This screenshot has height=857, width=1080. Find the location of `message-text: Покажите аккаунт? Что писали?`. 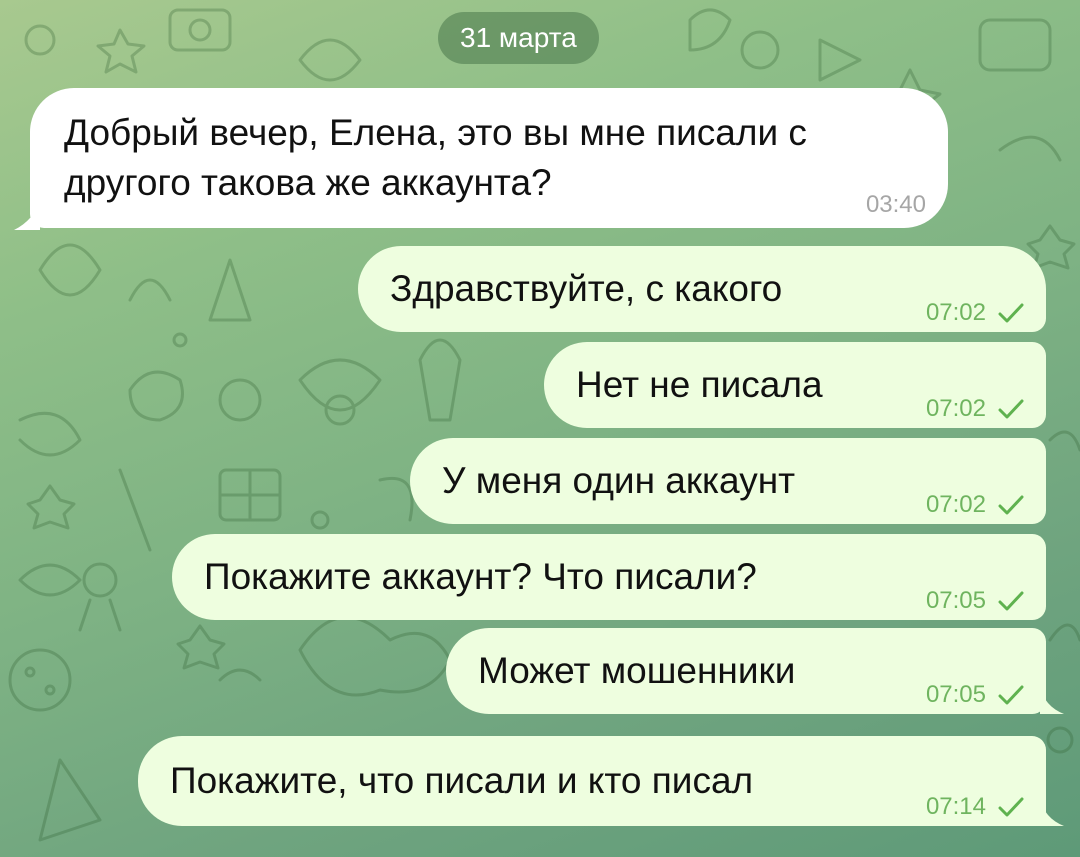

message-text: Покажите аккаунт? Что писали? is located at coordinates (480, 576).